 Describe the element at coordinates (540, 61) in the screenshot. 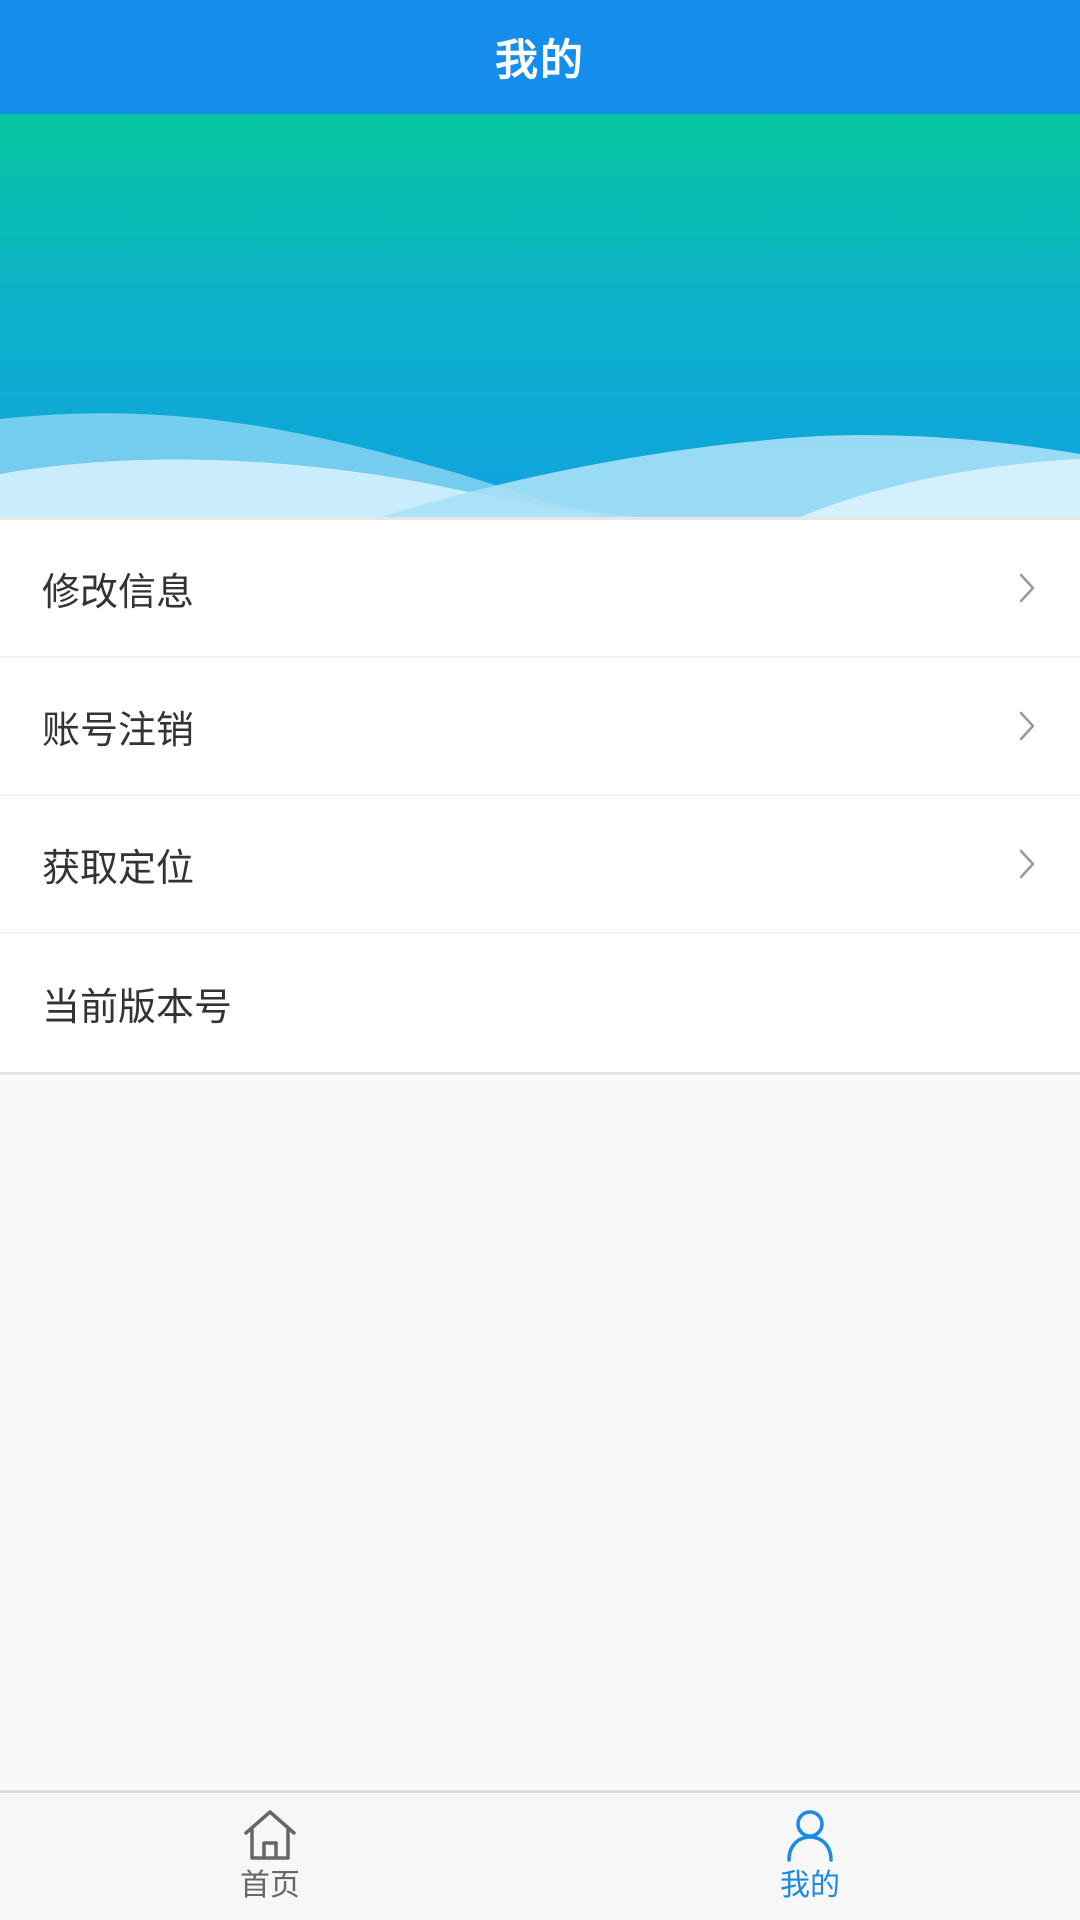

I see `page-title: 我的` at that location.